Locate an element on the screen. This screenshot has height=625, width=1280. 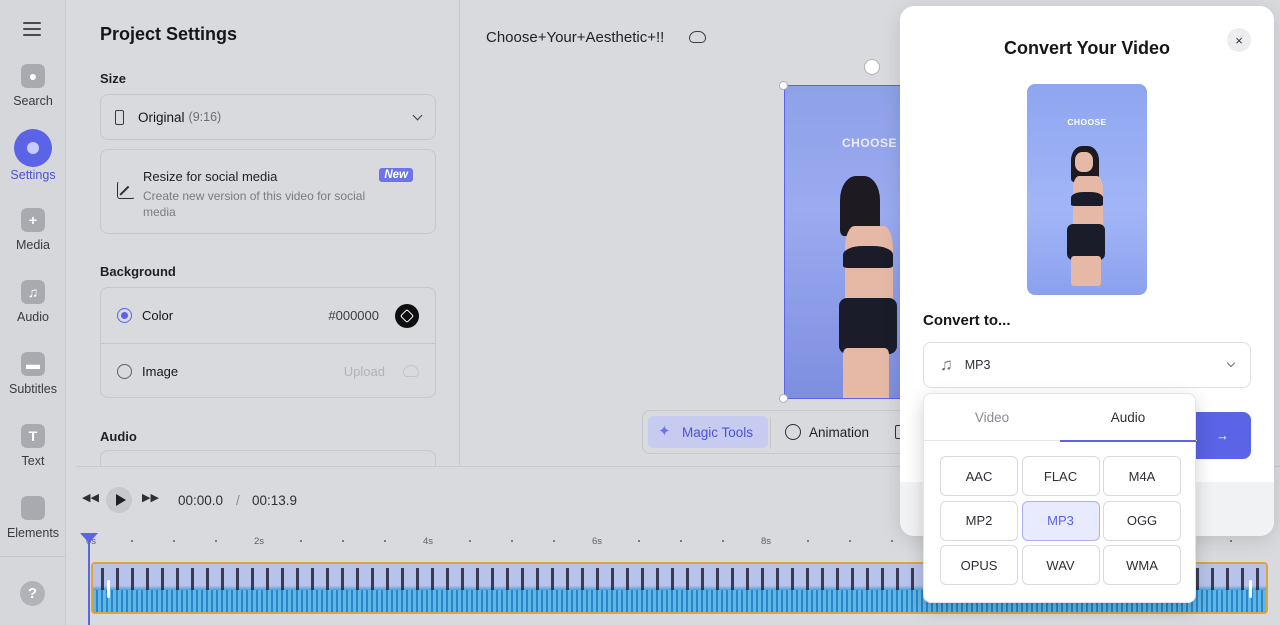
playhead is located at coordinates (89, 579).